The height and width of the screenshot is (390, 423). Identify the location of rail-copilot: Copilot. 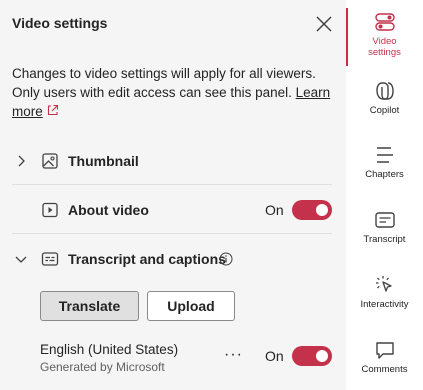
(384, 98).